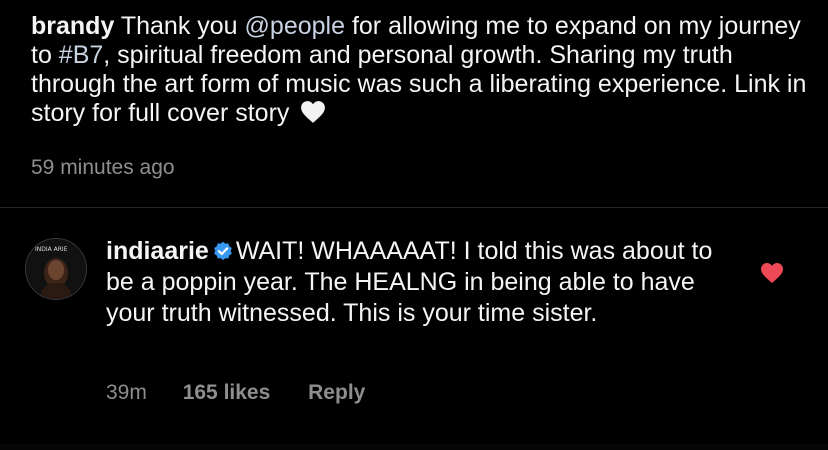 The image size is (828, 450). What do you see at coordinates (295, 26) in the screenshot?
I see `mention-link: @people` at bounding box center [295, 26].